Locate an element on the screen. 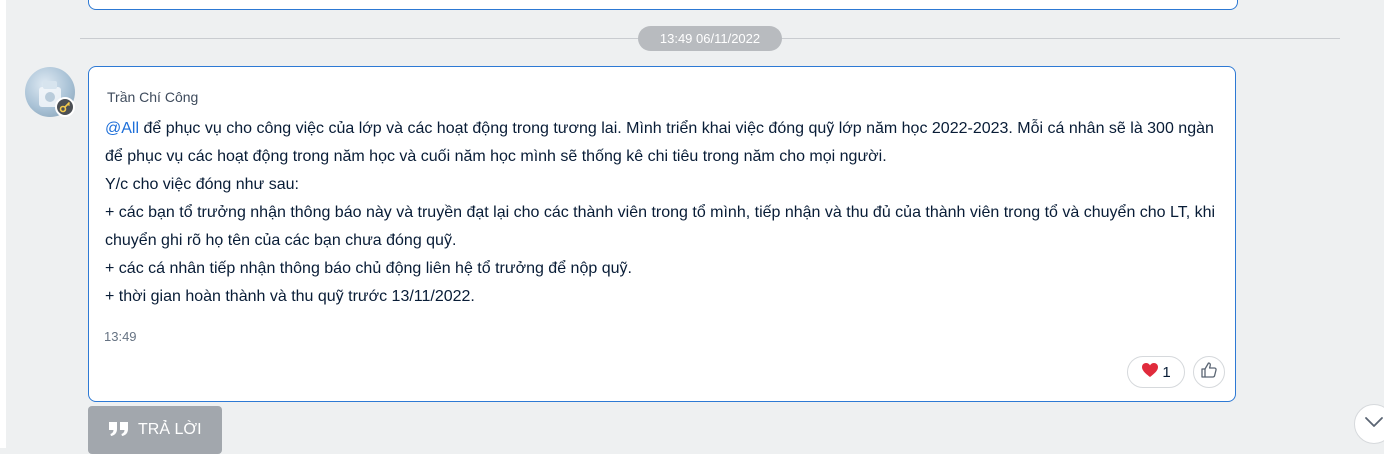 The height and width of the screenshot is (454, 1384). thumbs-up-icon is located at coordinates (1209, 372).